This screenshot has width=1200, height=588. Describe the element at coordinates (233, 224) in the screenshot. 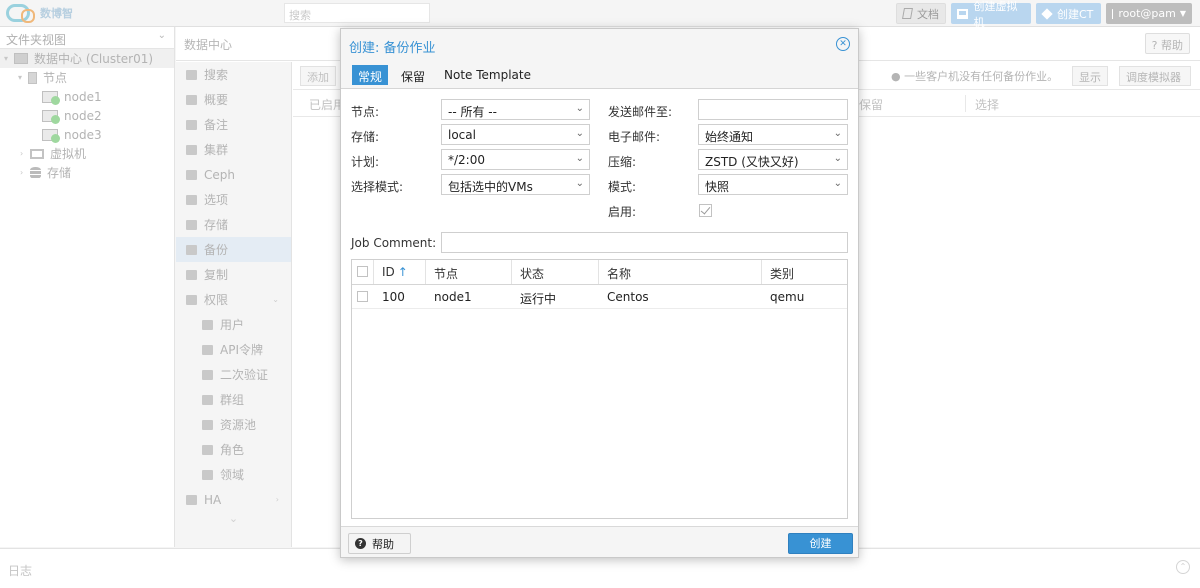

I see `nav-storage: 存储` at that location.